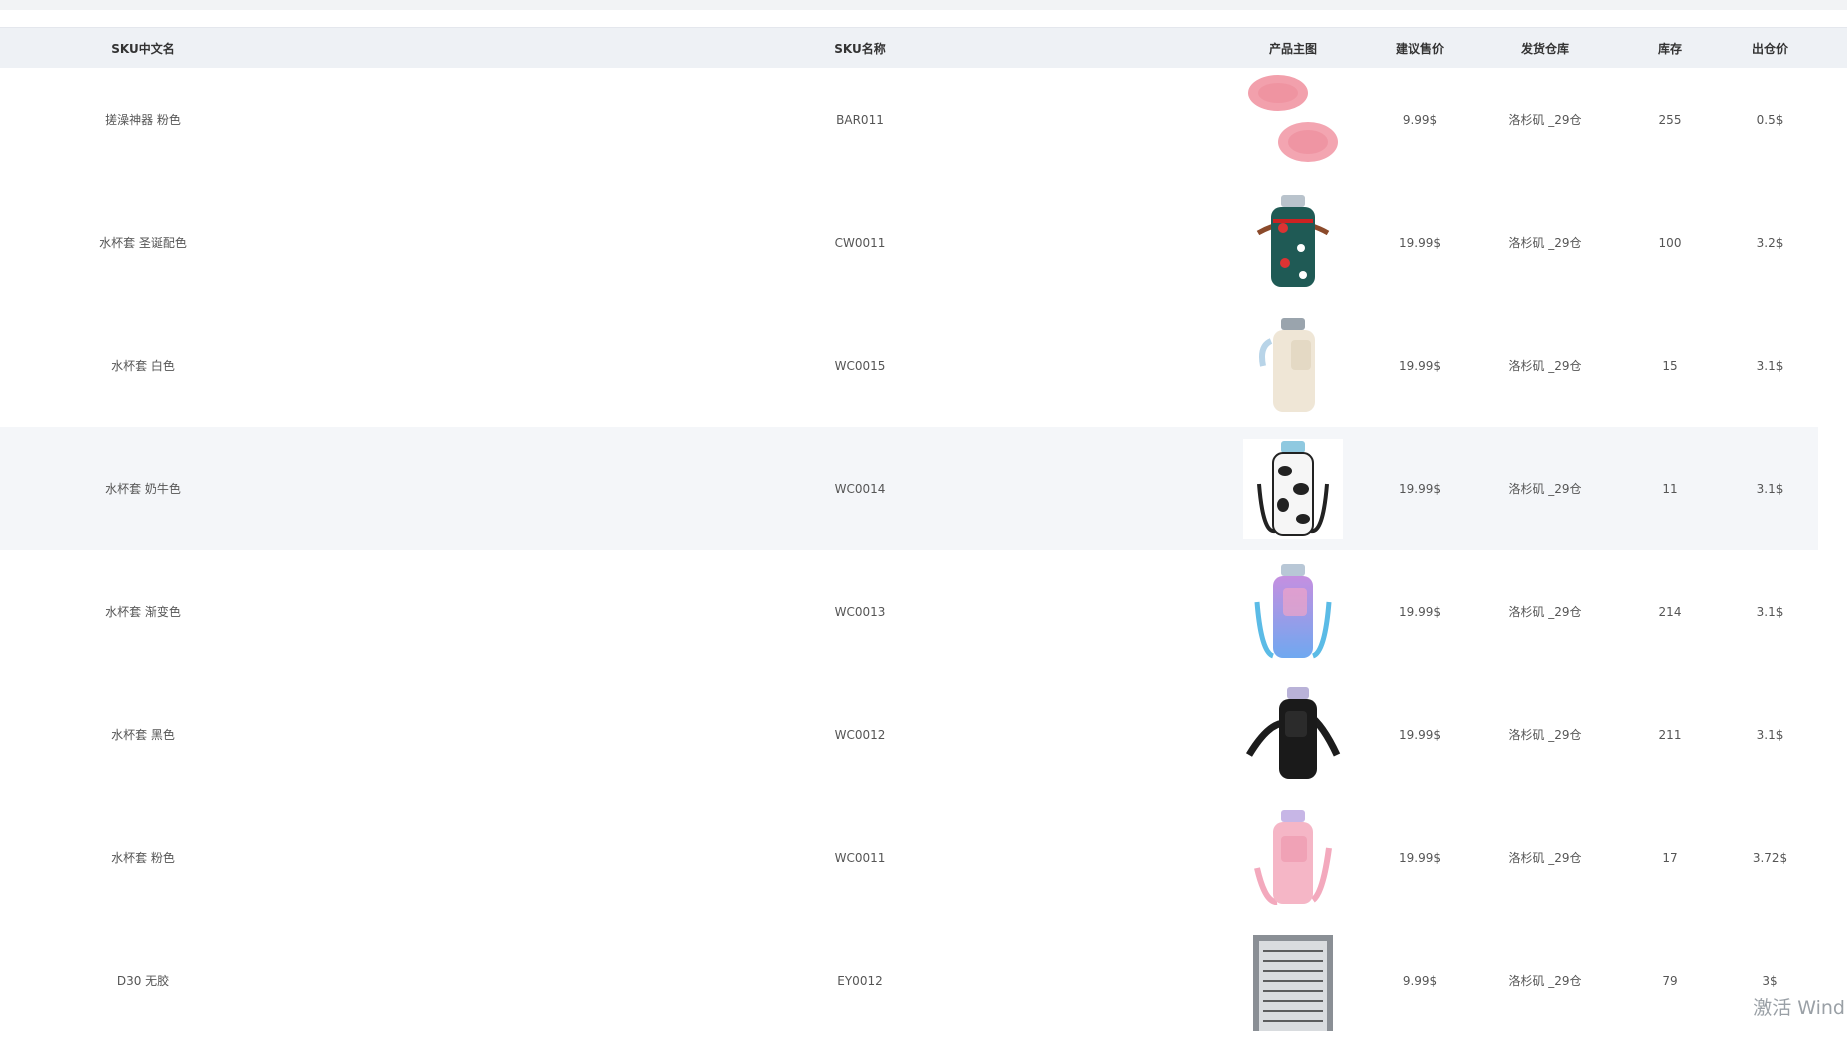 The image size is (1847, 1042). What do you see at coordinates (860, 734) in the screenshot?
I see `sku-cell: WC0012` at bounding box center [860, 734].